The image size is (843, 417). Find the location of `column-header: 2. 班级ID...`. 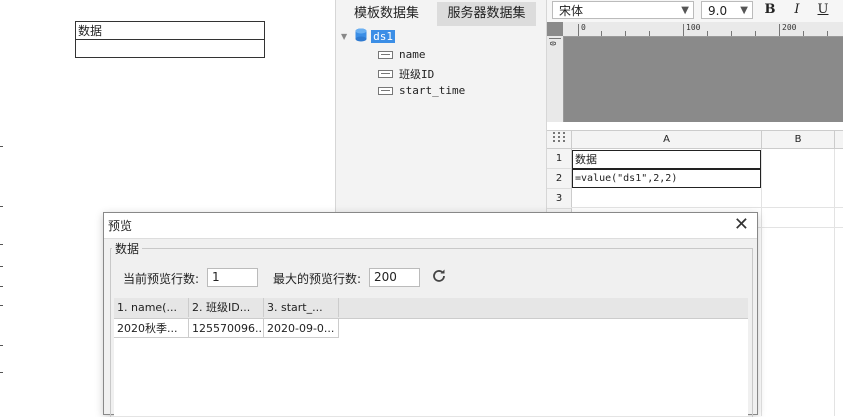

column-header: 2. 班级ID... is located at coordinates (226, 307).